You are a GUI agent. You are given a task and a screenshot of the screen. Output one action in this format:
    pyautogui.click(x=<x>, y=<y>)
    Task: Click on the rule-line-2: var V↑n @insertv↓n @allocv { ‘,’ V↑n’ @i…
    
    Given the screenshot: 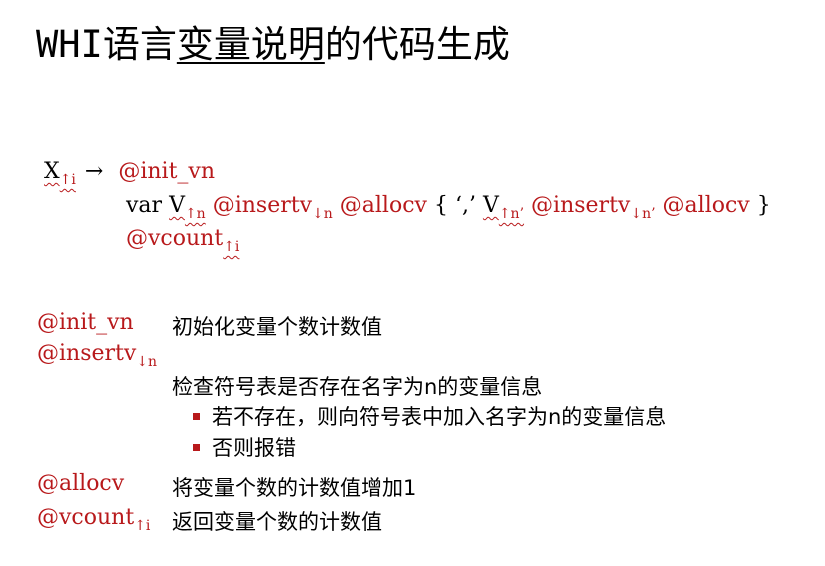 What is the action you would take?
    pyautogui.click(x=448, y=207)
    